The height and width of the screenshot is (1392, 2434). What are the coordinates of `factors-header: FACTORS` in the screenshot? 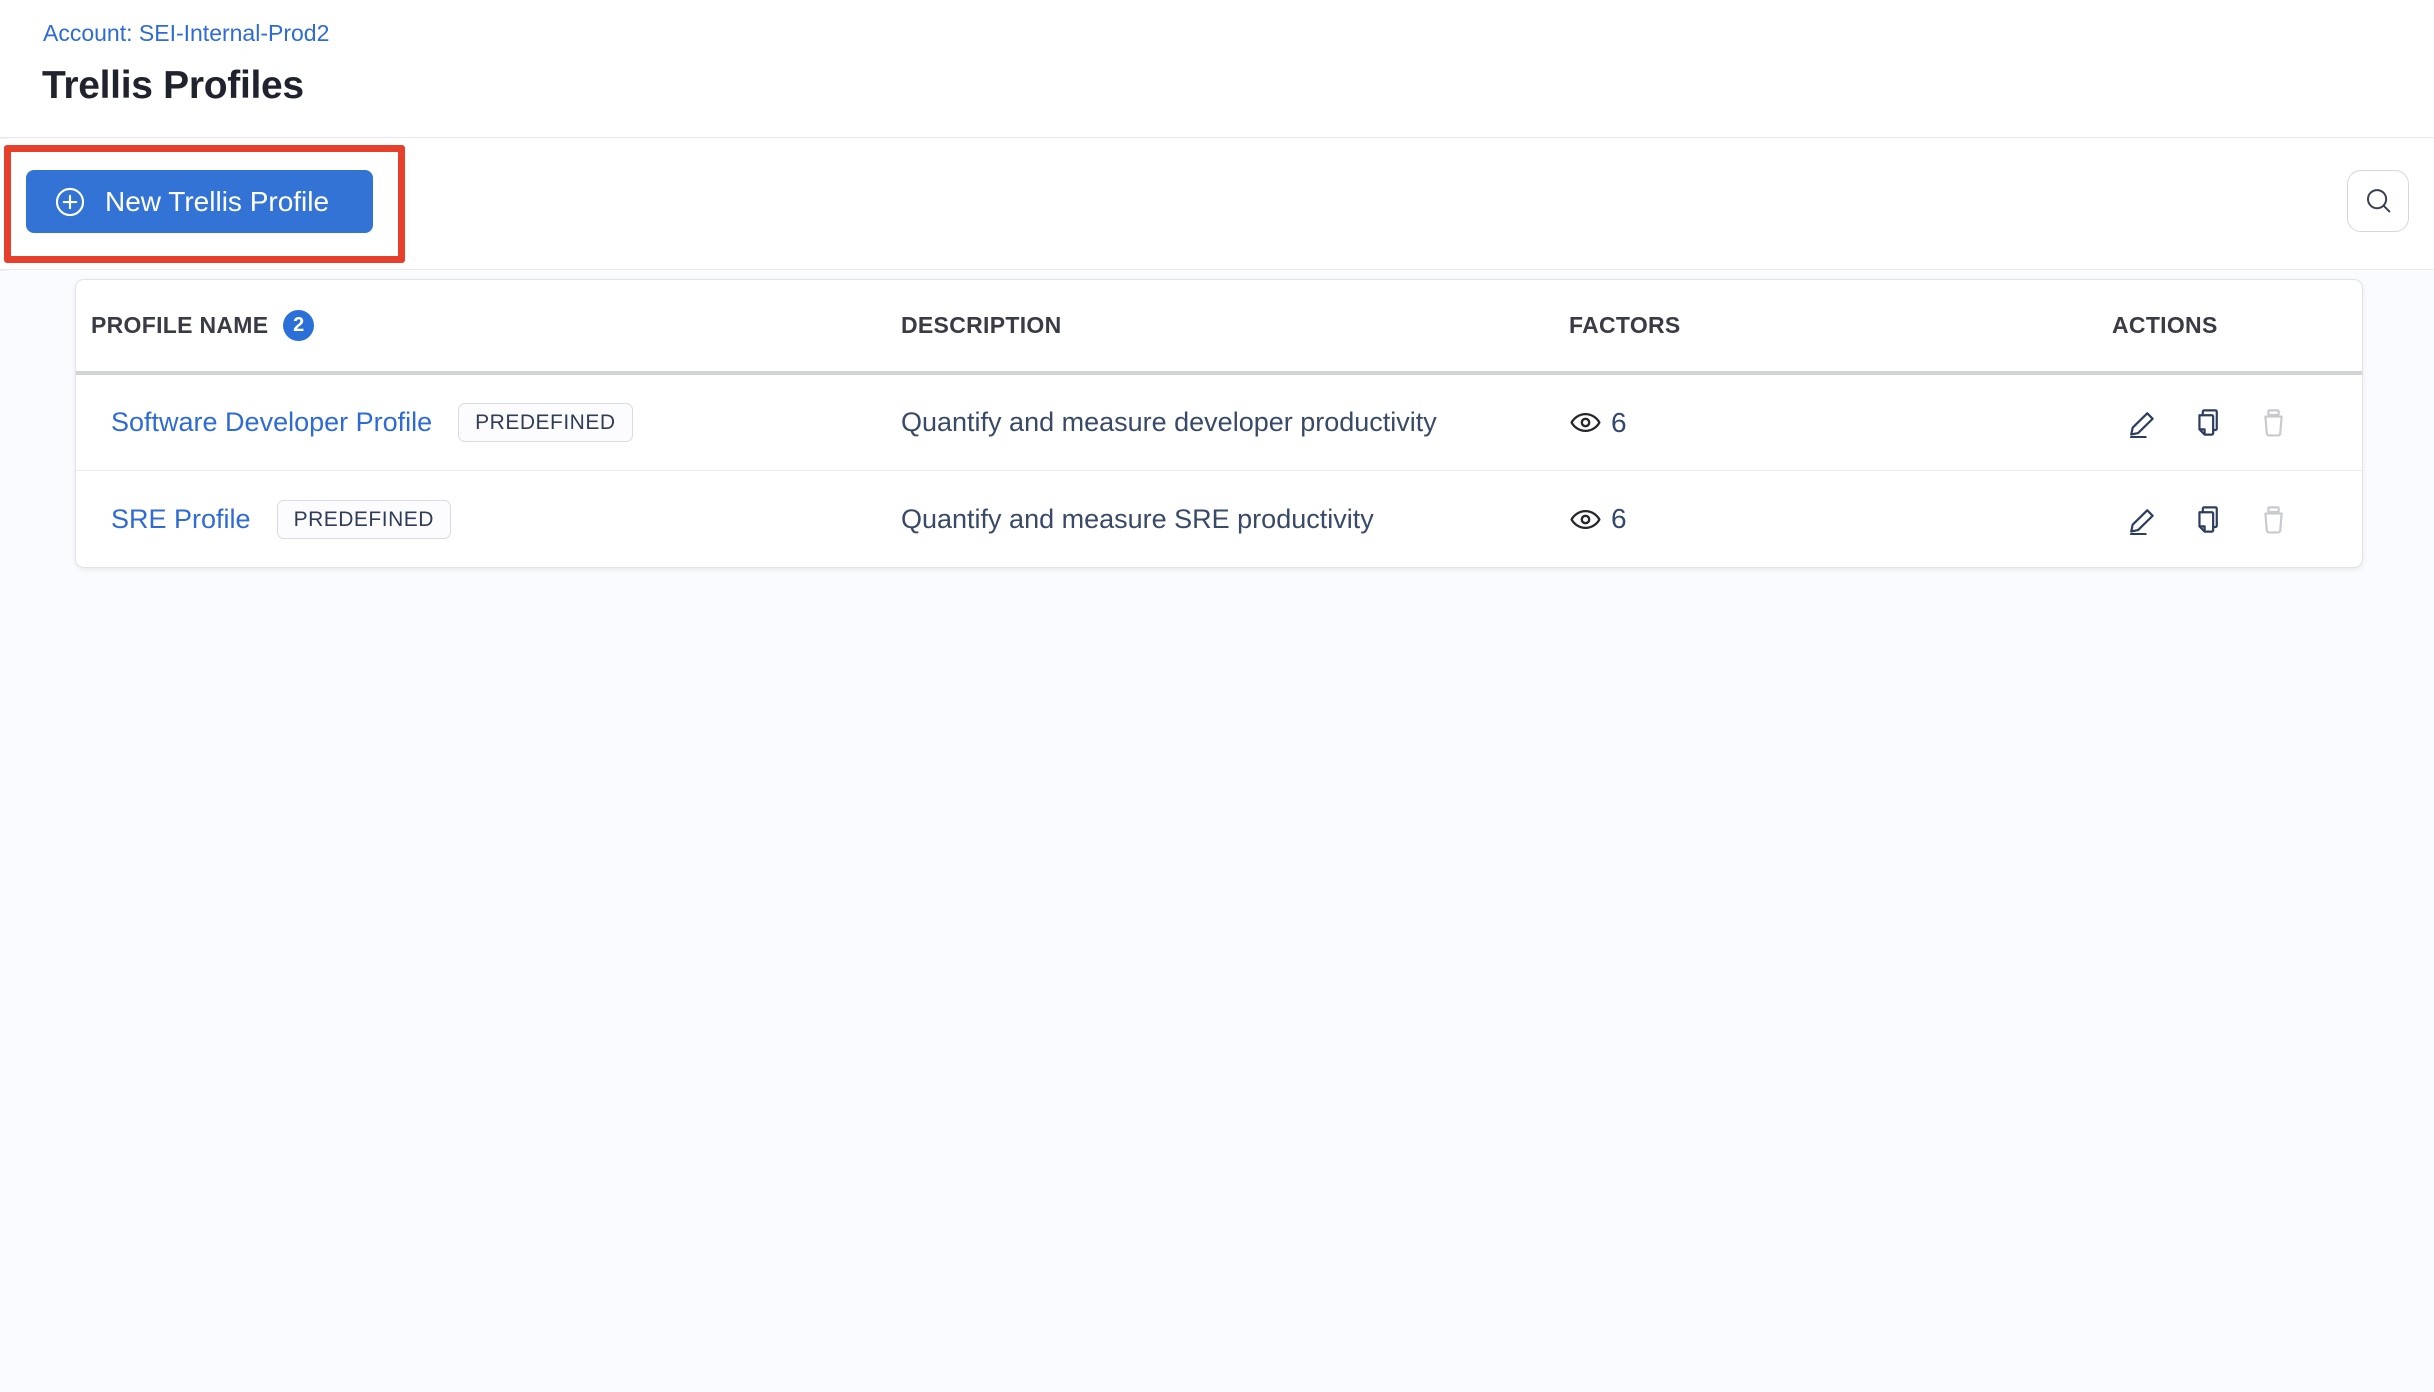 It's located at (1625, 325).